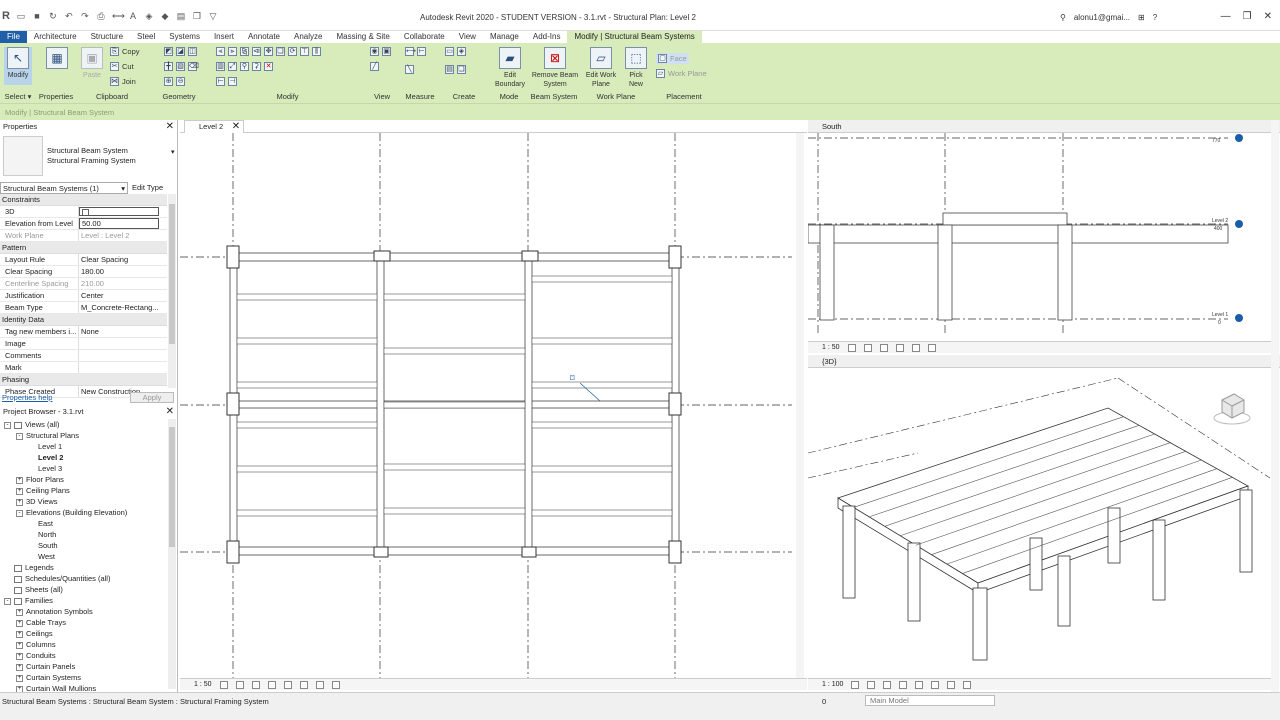 The image size is (1280, 720). Describe the element at coordinates (123, 271) in the screenshot. I see `property-value: 180.00` at that location.